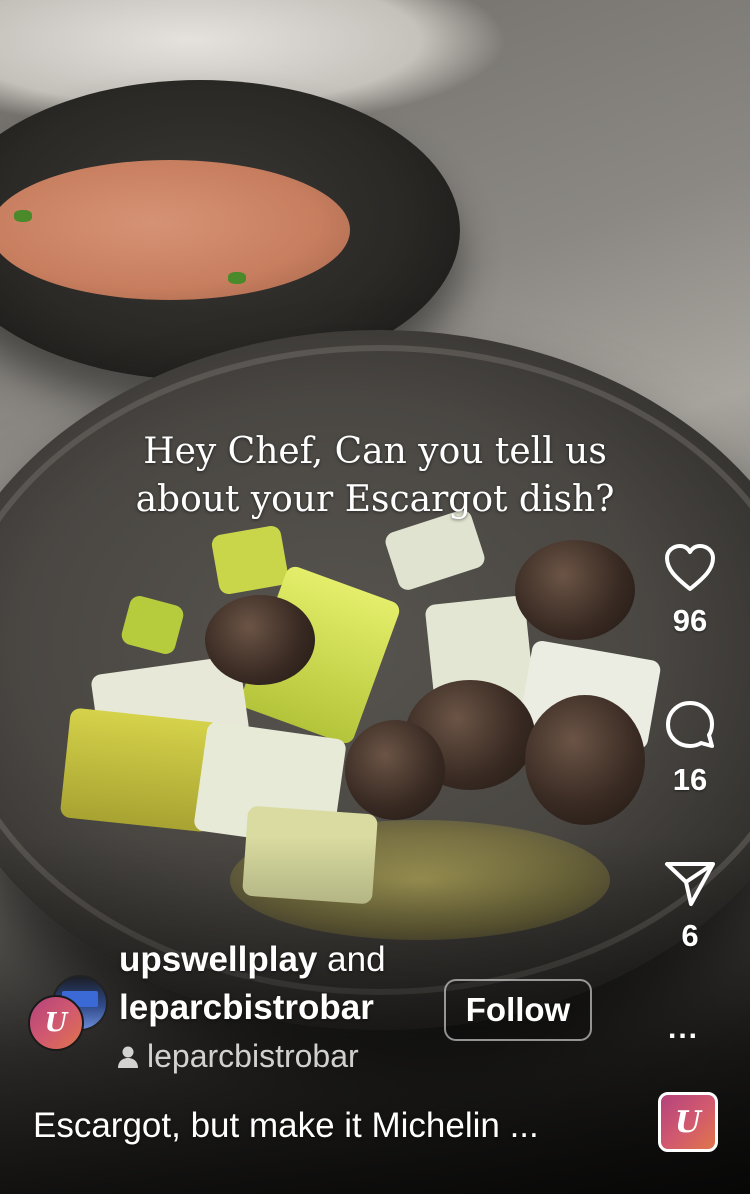 This screenshot has height=1194, width=750. I want to click on like-count: 96, so click(690, 620).